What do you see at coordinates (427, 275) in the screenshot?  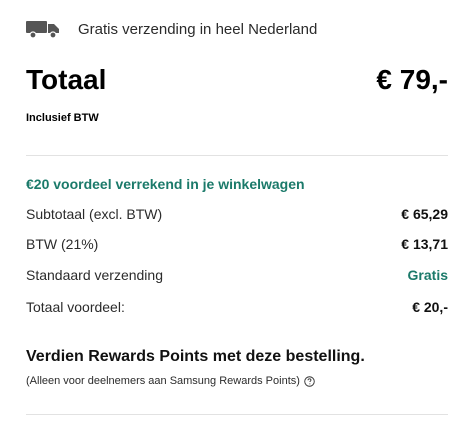 I see `line-item-value: Gratis` at bounding box center [427, 275].